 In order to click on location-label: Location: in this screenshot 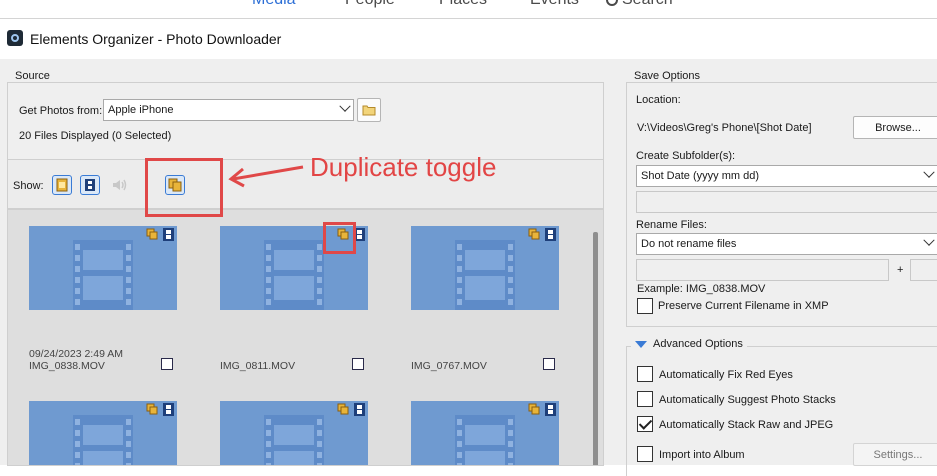, I will do `click(658, 100)`.